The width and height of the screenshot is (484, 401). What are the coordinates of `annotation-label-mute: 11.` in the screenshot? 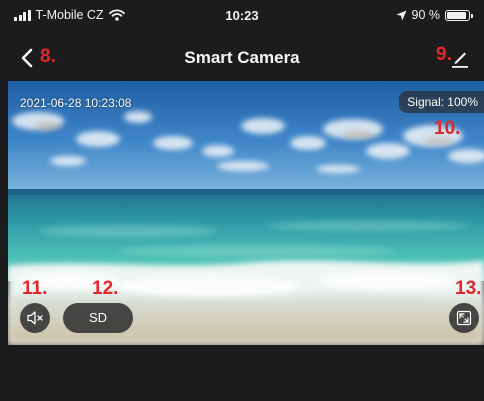 It's located at (35, 288).